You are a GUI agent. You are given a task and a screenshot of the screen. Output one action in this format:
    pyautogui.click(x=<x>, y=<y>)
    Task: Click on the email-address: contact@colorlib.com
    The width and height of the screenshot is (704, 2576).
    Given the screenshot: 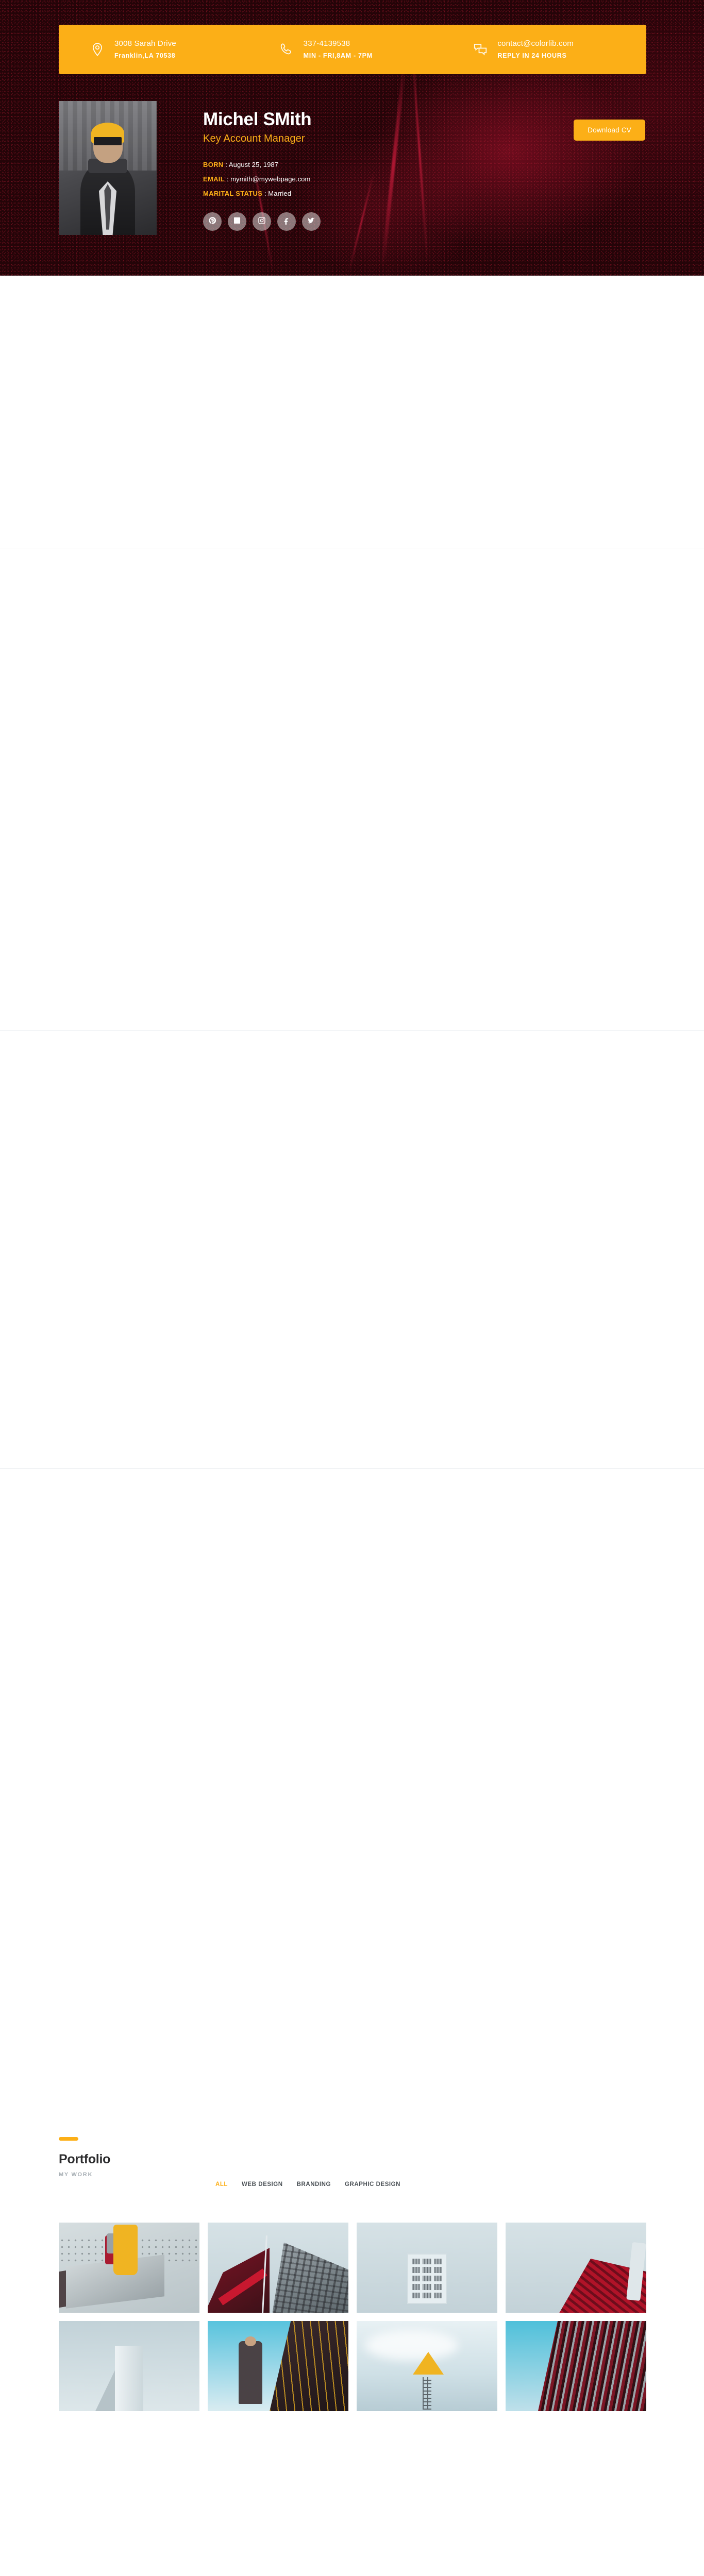 What is the action you would take?
    pyautogui.click(x=535, y=43)
    